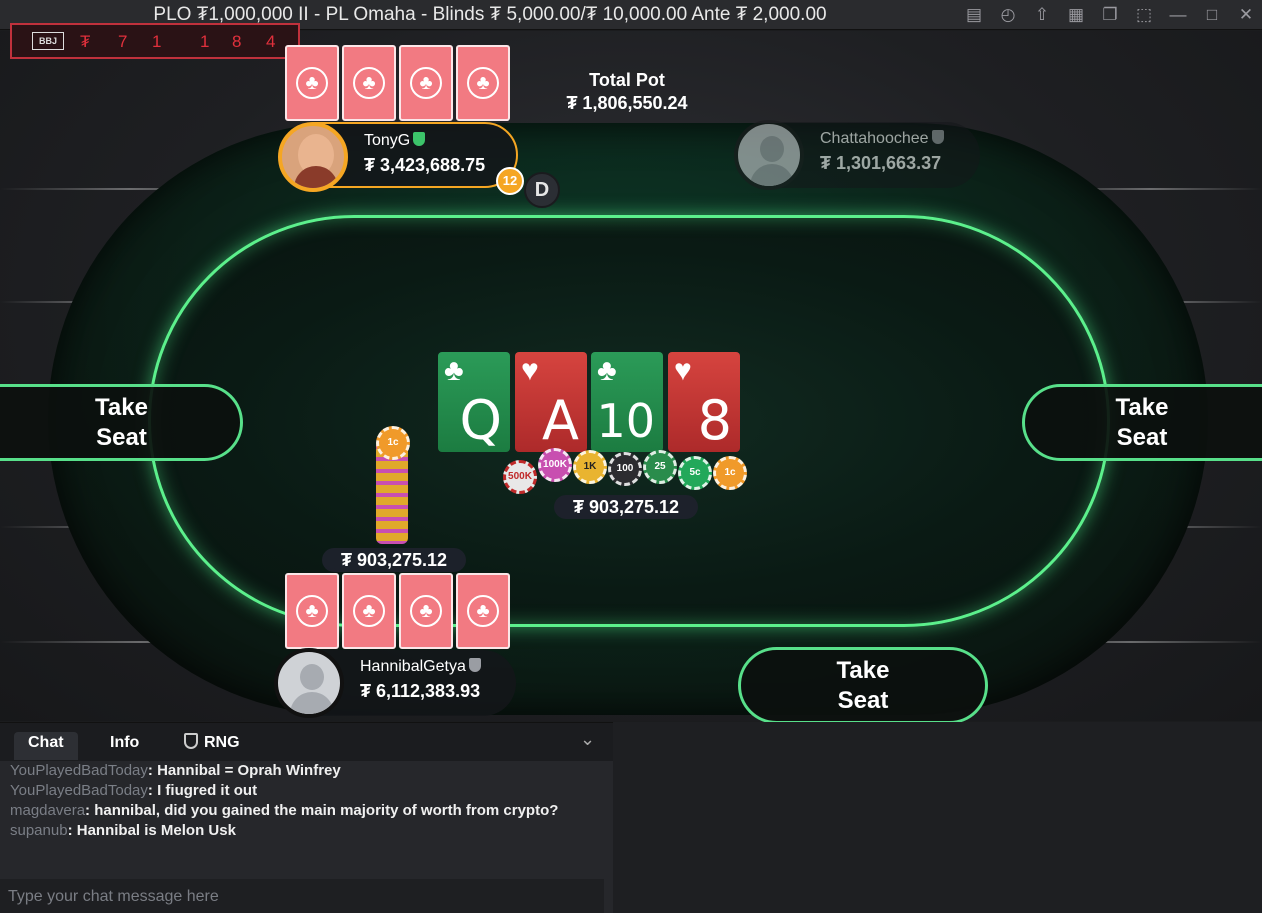 The width and height of the screenshot is (1262, 913). Describe the element at coordinates (555, 465) in the screenshot. I see `chip-100k: 100K` at that location.